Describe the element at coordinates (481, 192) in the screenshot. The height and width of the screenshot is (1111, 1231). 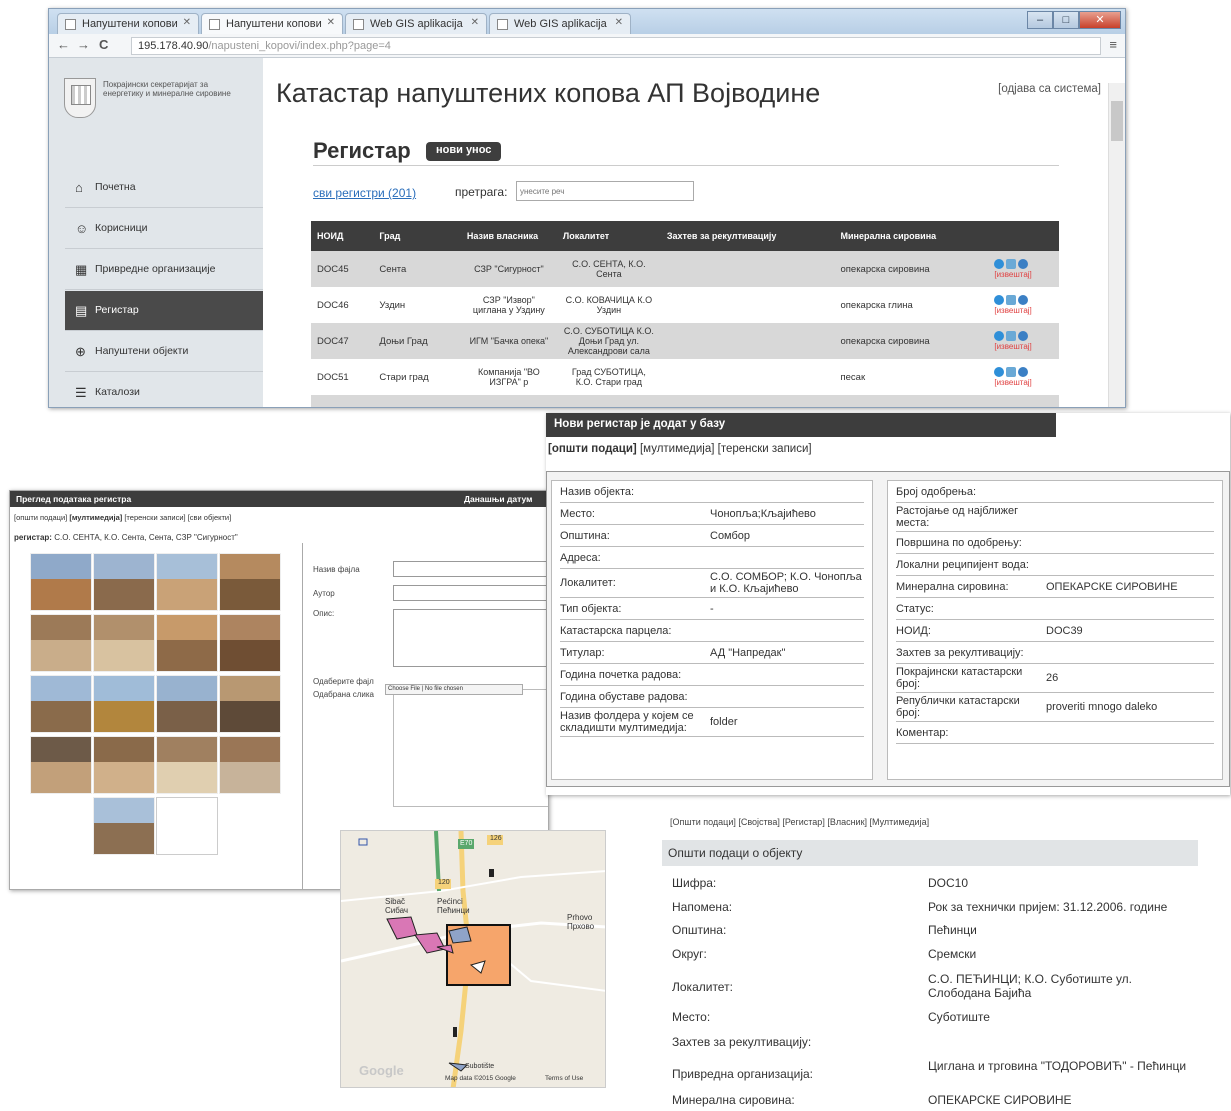
I see `search-label: претрага:` at that location.